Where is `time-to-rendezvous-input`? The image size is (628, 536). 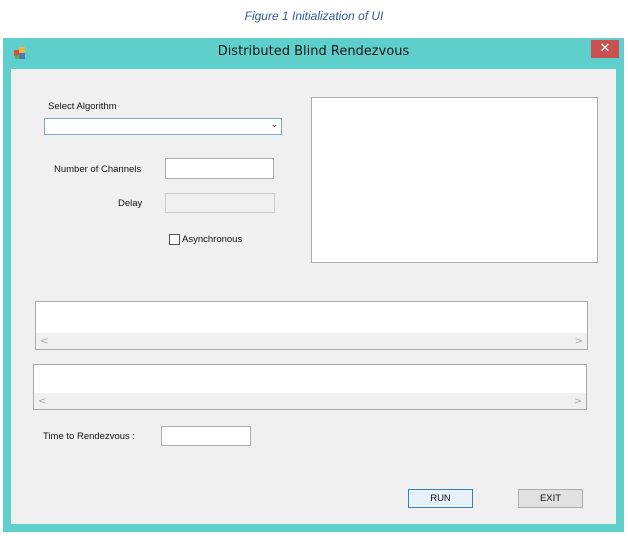 time-to-rendezvous-input is located at coordinates (206, 436).